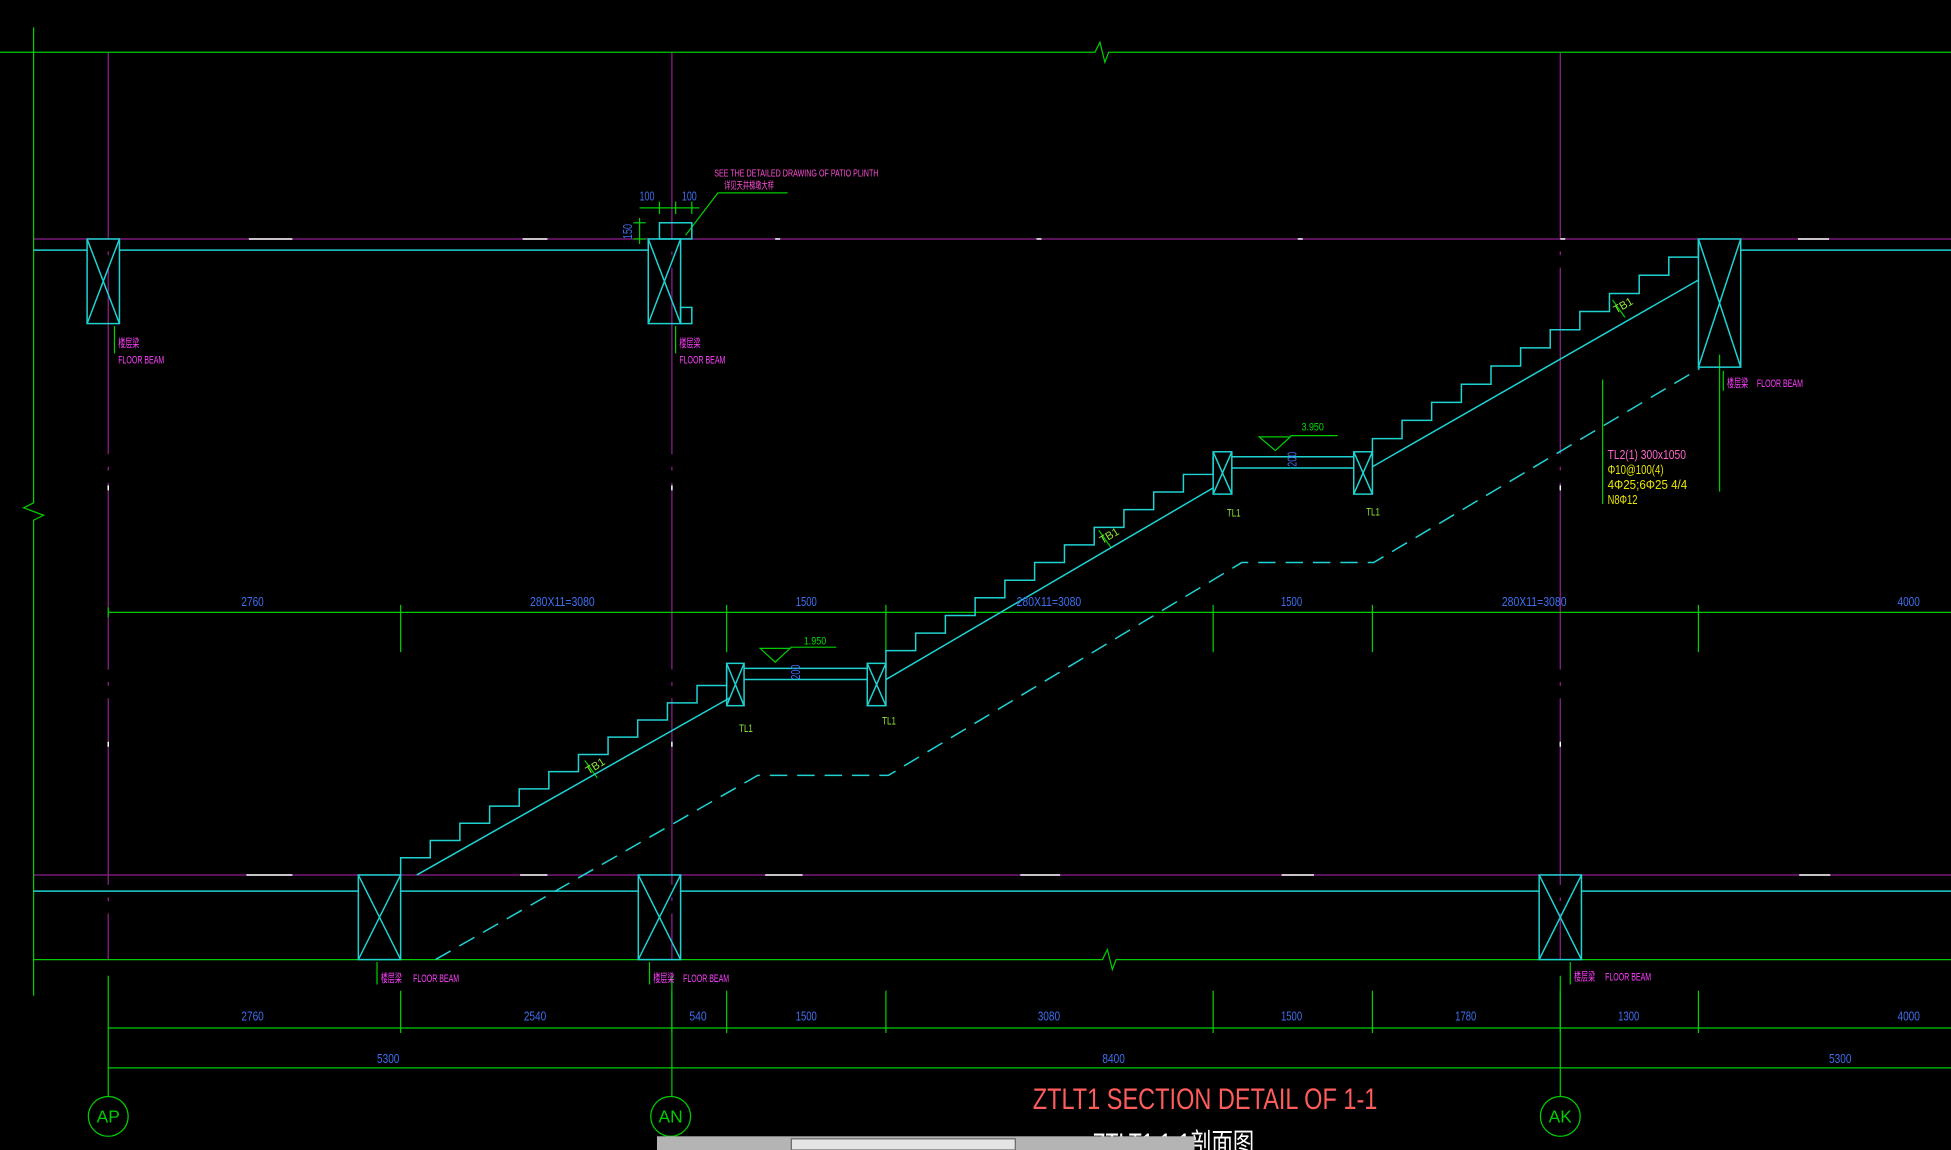 Image resolution: width=1951 pixels, height=1150 pixels. Describe the element at coordinates (1636, 470) in the screenshot. I see `beam-tl2-stirrups: Φ10@100(4)` at that location.